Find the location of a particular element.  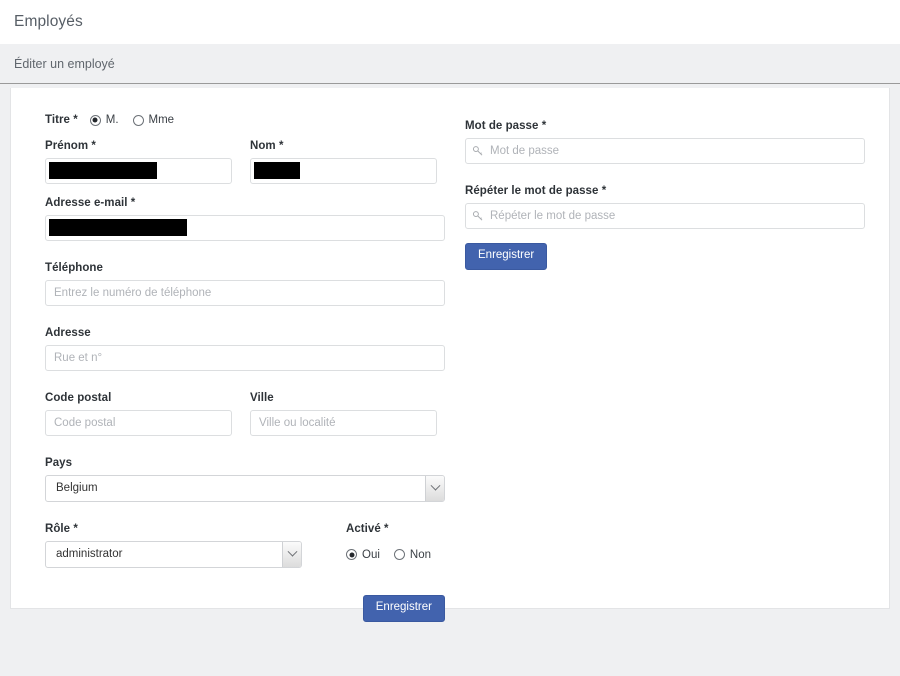

country-select-value: Belgium is located at coordinates (245, 488).